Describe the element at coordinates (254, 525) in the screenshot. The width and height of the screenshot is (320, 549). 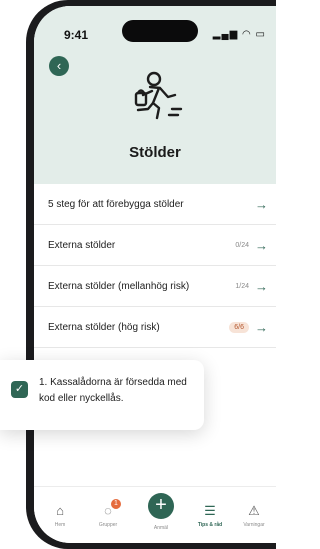
I see `tab-label: Varningar` at that location.